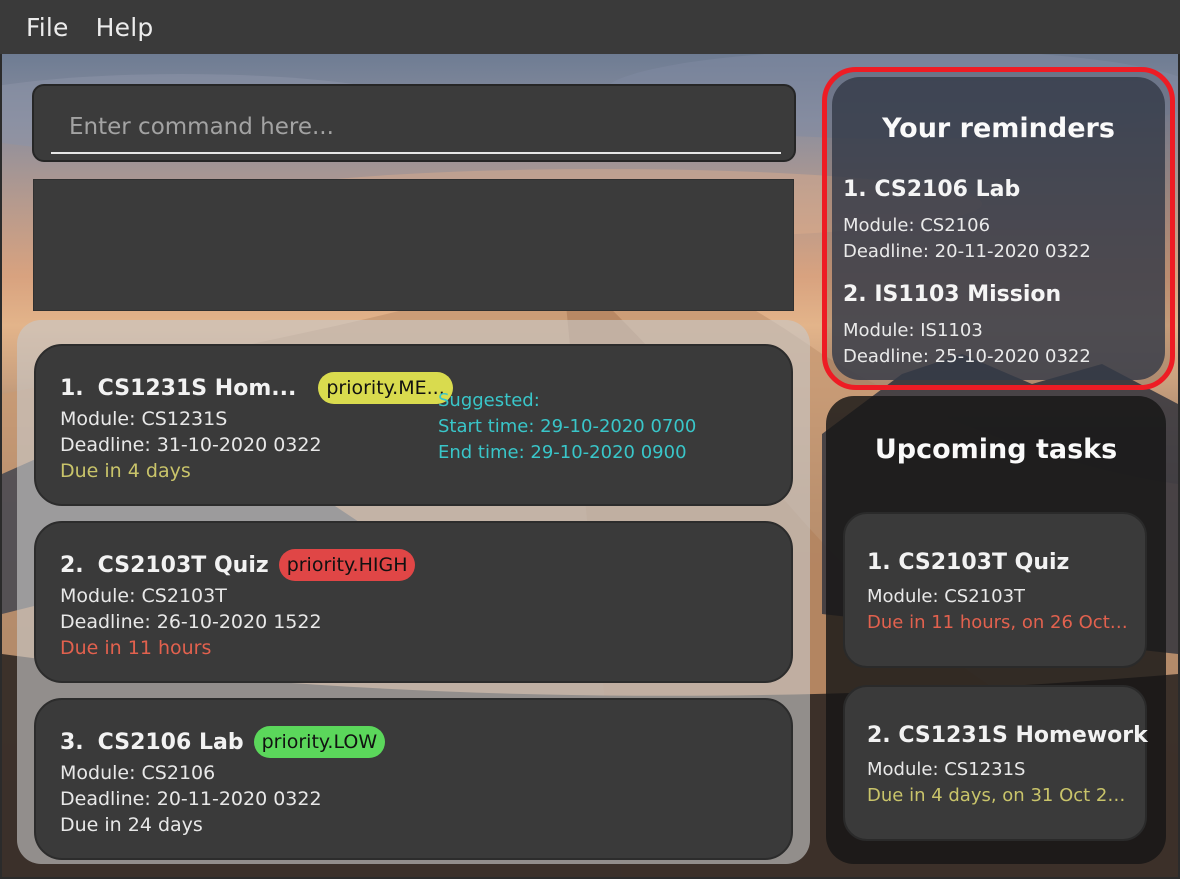 Image resolution: width=1180 pixels, height=879 pixels. Describe the element at coordinates (416, 128) in the screenshot. I see `command-input` at that location.